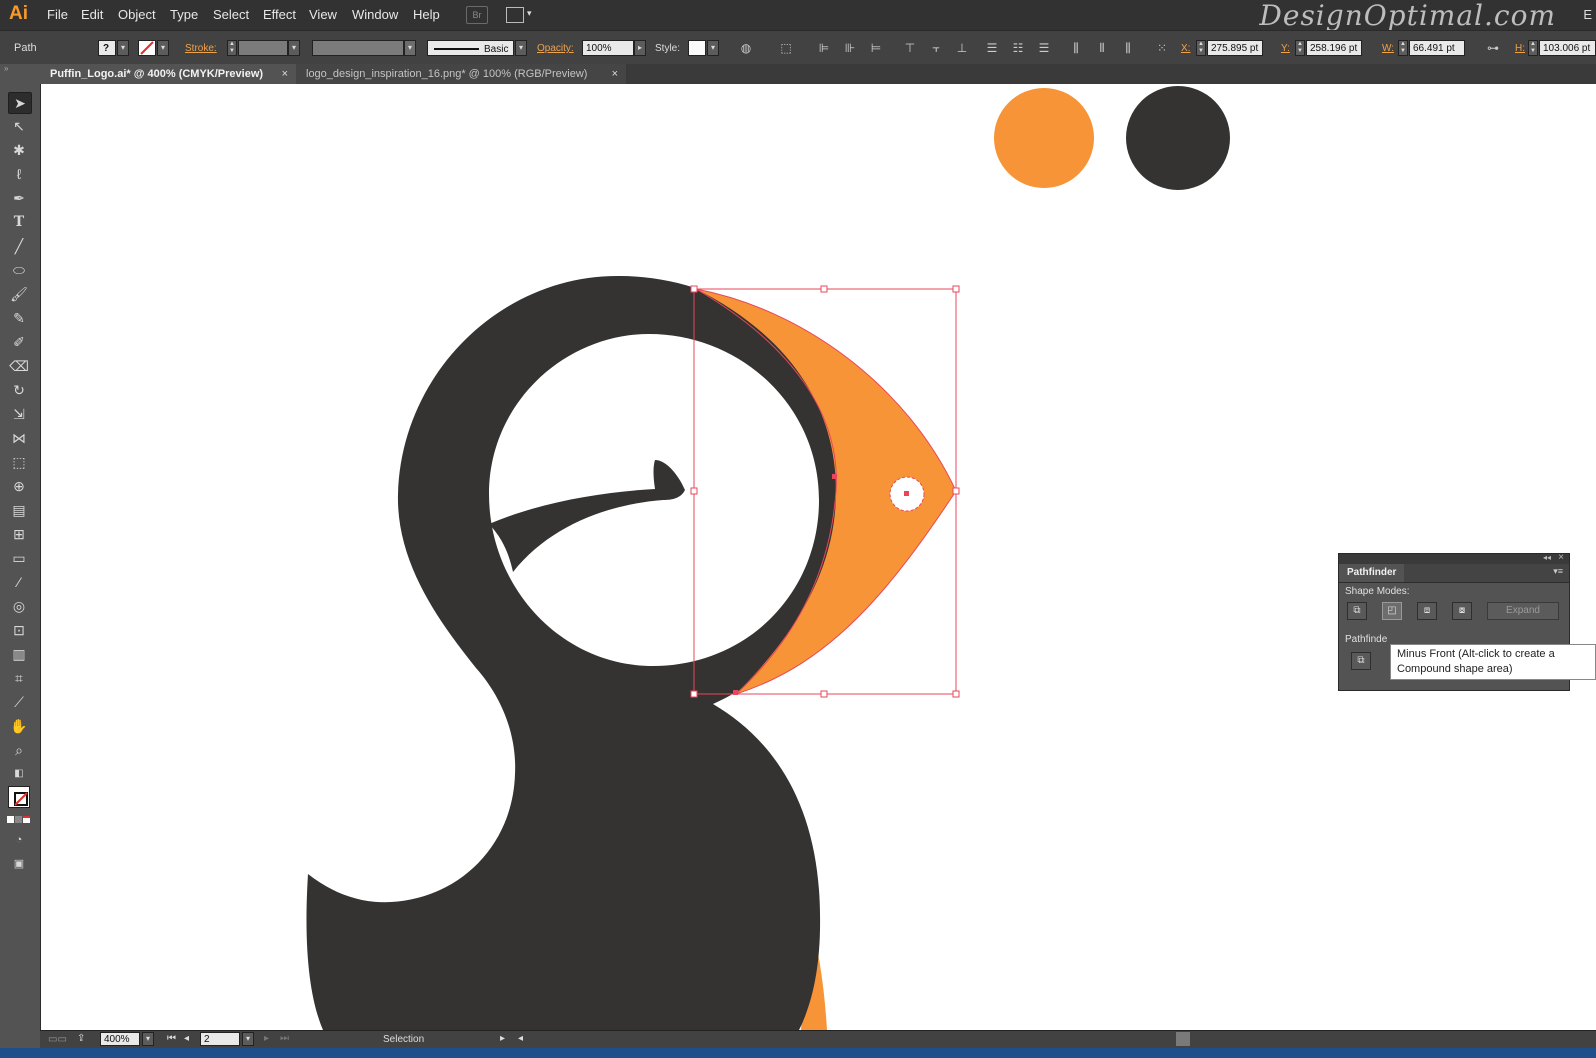 This screenshot has height=1058, width=1596. Describe the element at coordinates (19, 222) in the screenshot. I see `type-tool-icon: T` at that location.